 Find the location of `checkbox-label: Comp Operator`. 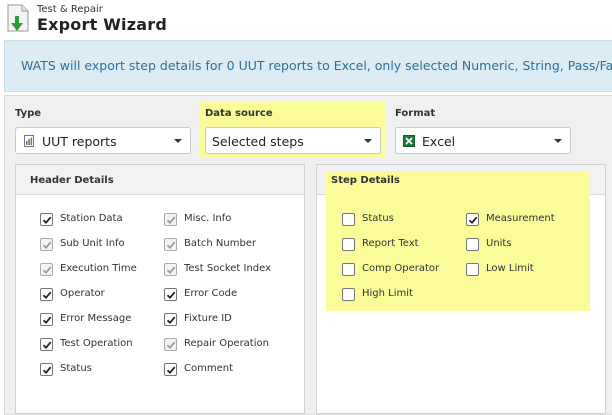

checkbox-label: Comp Operator is located at coordinates (401, 268).